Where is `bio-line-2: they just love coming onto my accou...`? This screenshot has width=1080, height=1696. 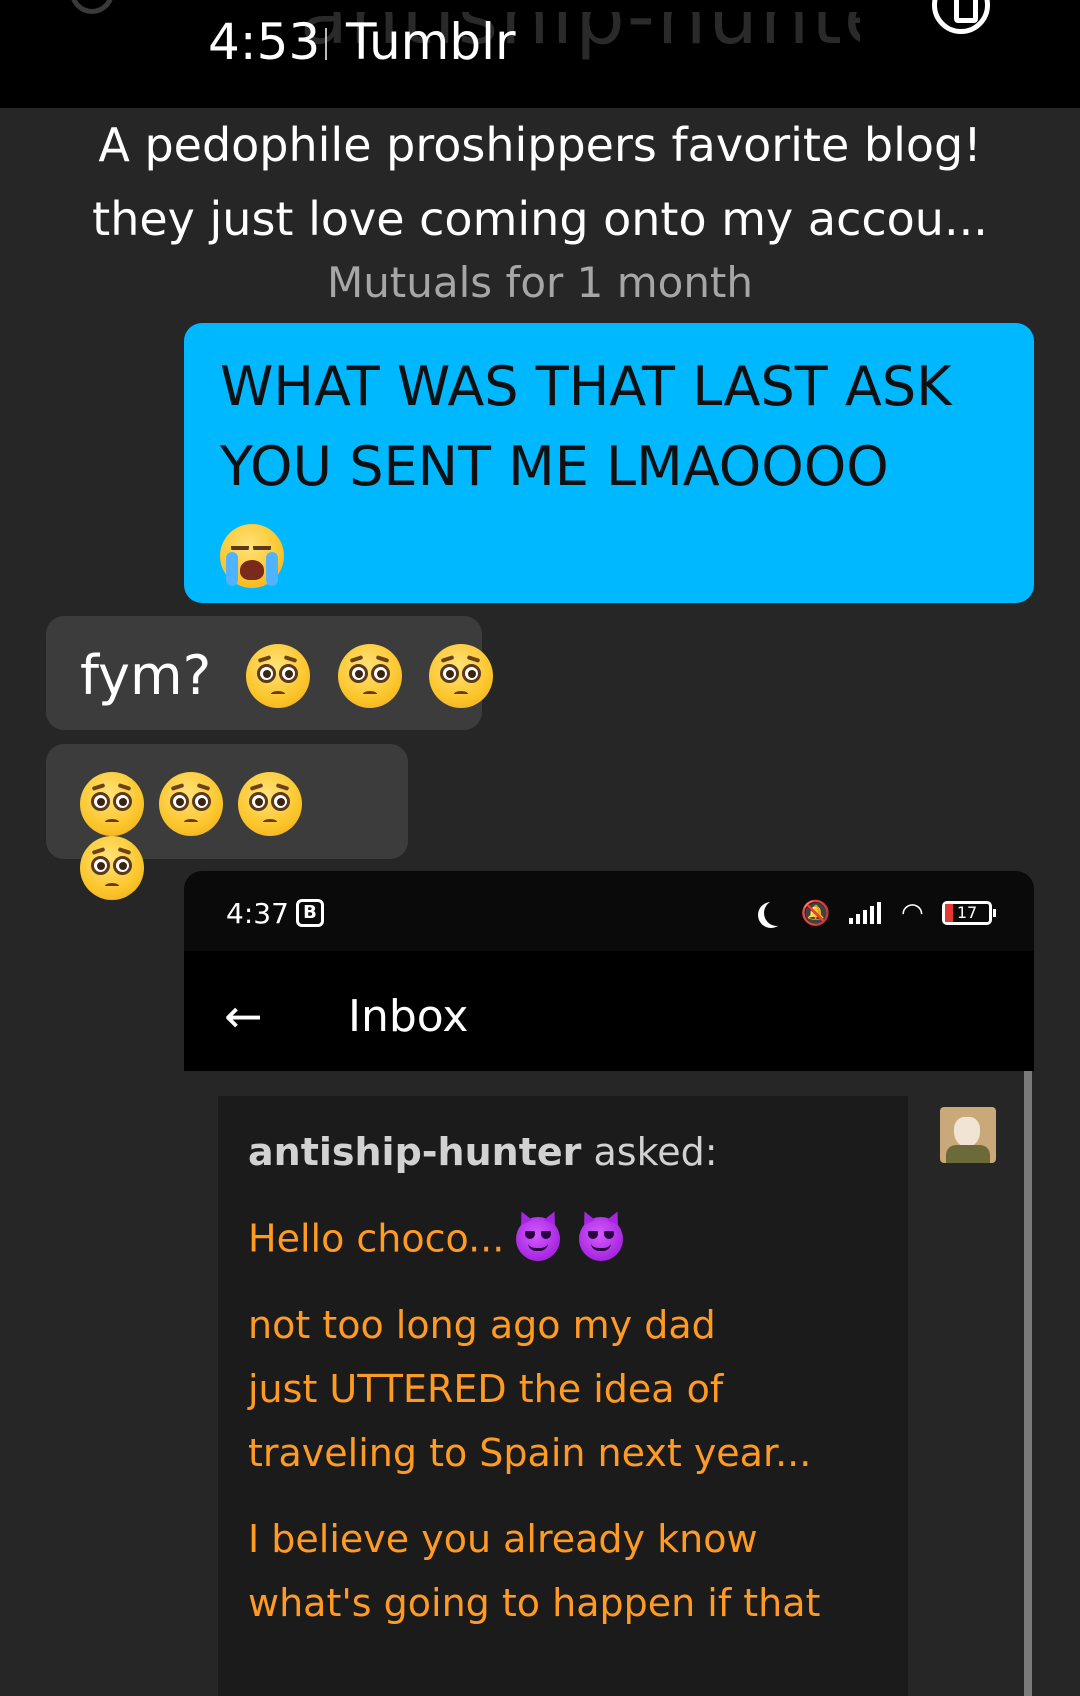
bio-line-2: they just love coming onto my accou... is located at coordinates (540, 219).